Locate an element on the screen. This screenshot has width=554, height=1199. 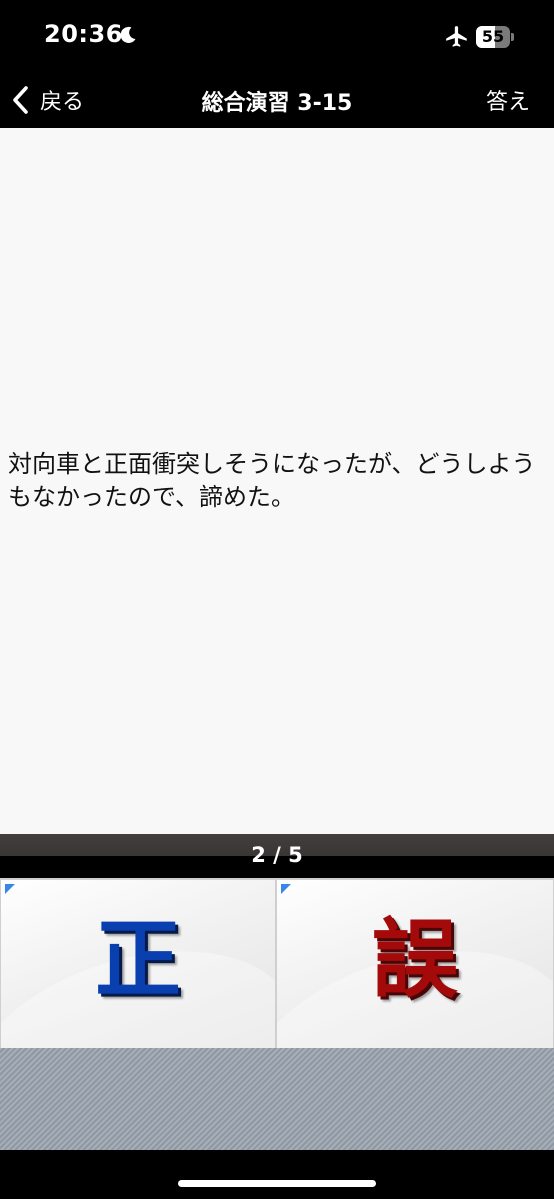
page-title: 総合演習 3-15 is located at coordinates (277, 103).